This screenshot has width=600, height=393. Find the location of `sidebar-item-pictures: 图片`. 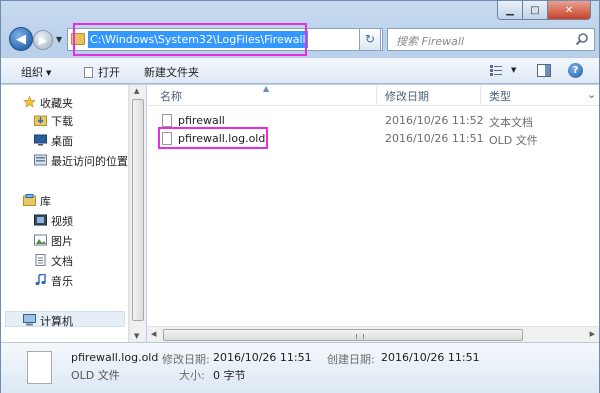

sidebar-item-pictures: 图片 is located at coordinates (64, 240).